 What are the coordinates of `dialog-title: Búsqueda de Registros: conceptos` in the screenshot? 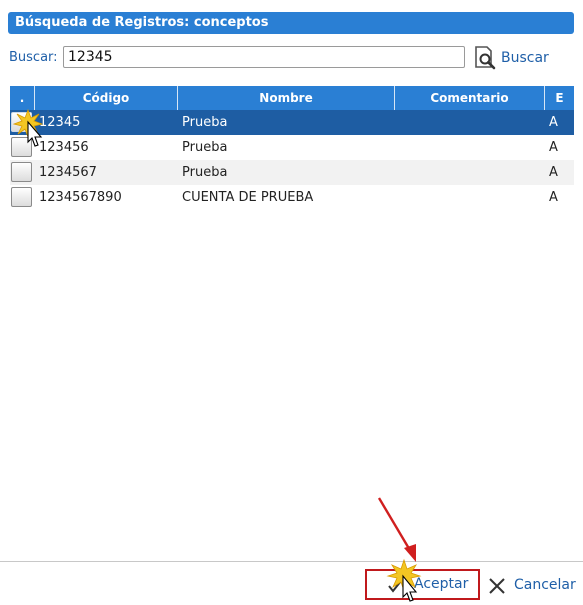 It's located at (291, 23).